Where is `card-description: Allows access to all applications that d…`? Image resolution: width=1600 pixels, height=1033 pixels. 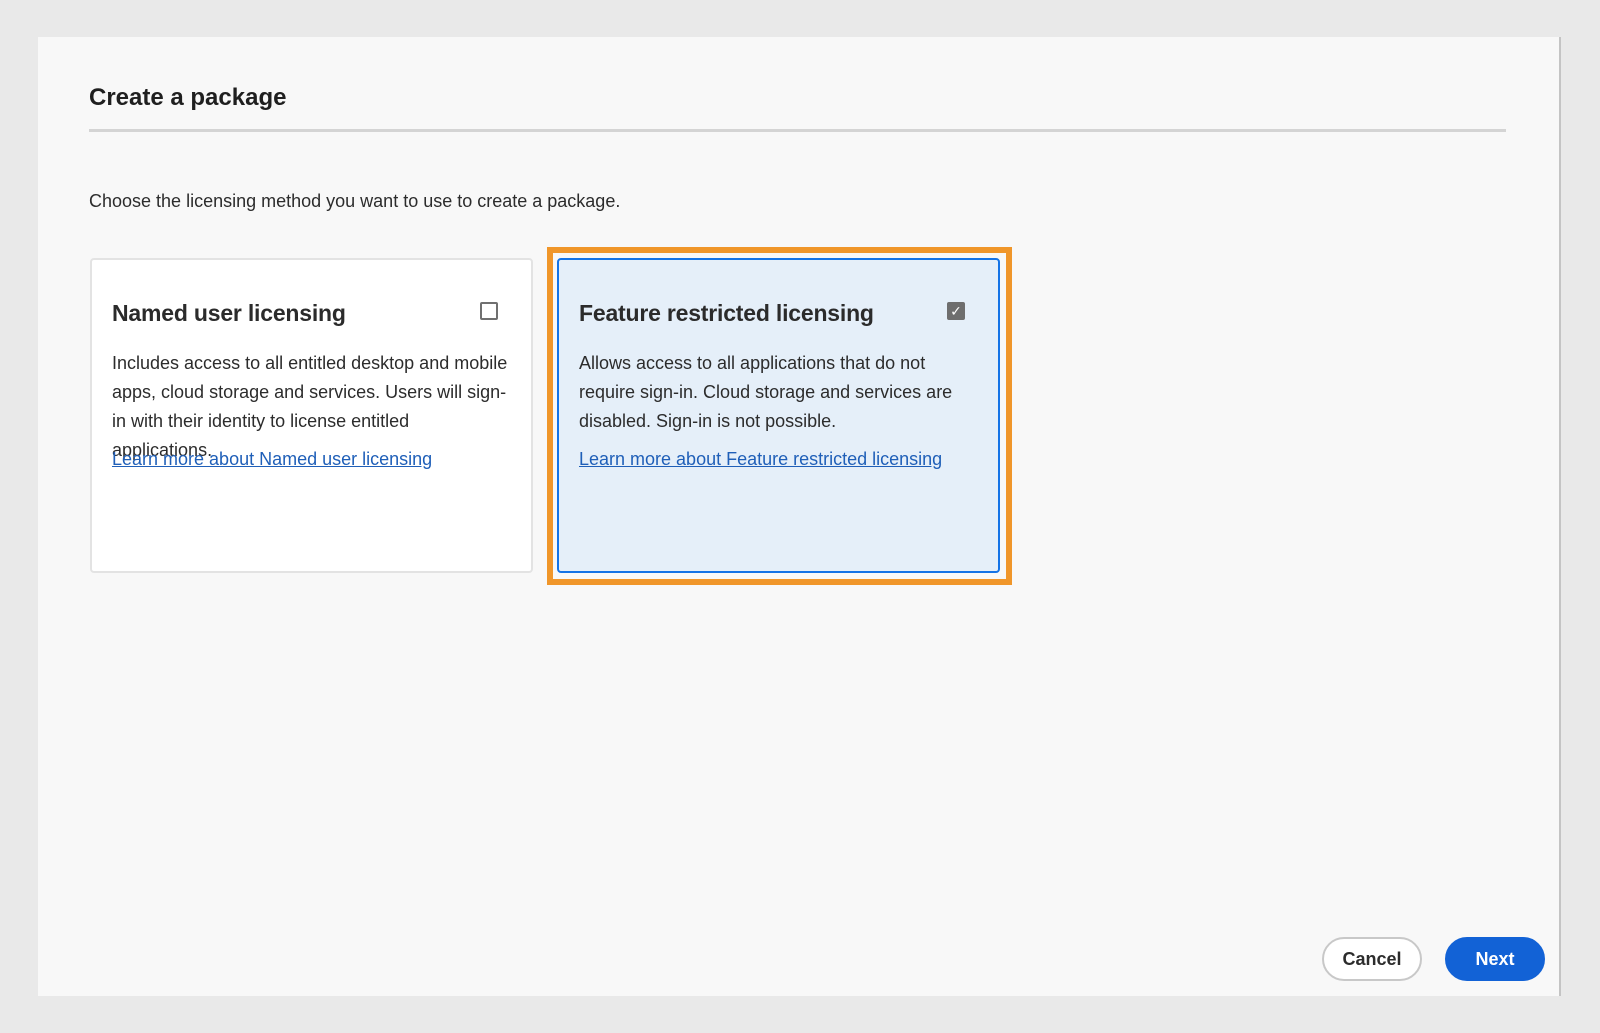 card-description: Allows access to all applications that d… is located at coordinates (766, 392).